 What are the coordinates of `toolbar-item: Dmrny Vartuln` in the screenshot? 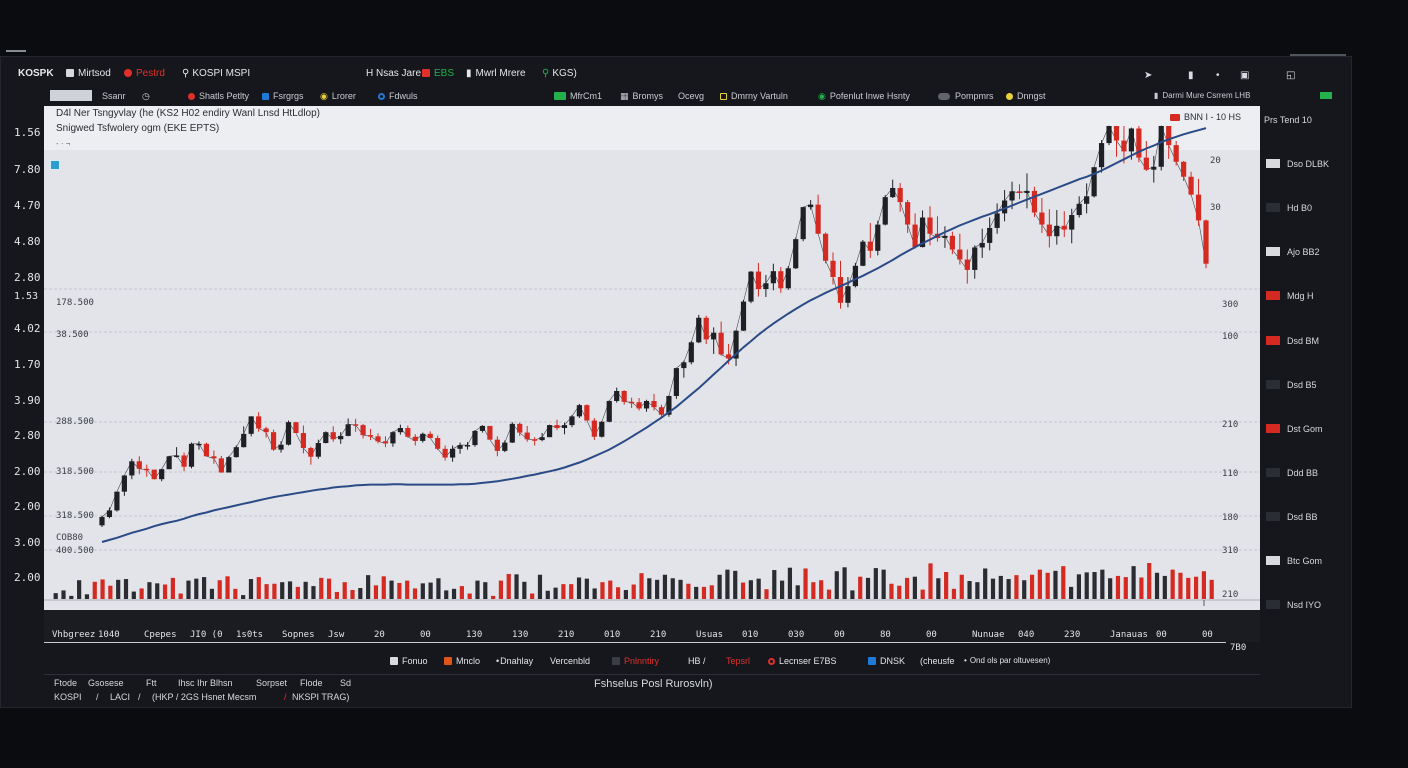 It's located at (754, 96).